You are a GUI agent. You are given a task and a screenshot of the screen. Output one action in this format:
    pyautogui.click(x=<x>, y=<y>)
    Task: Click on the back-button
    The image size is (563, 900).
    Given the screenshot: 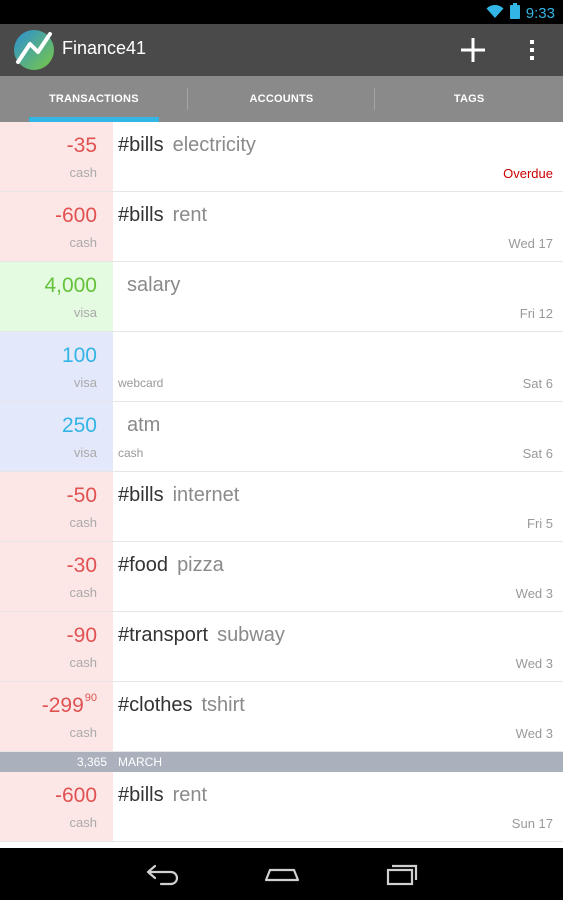 What is the action you would take?
    pyautogui.click(x=163, y=874)
    